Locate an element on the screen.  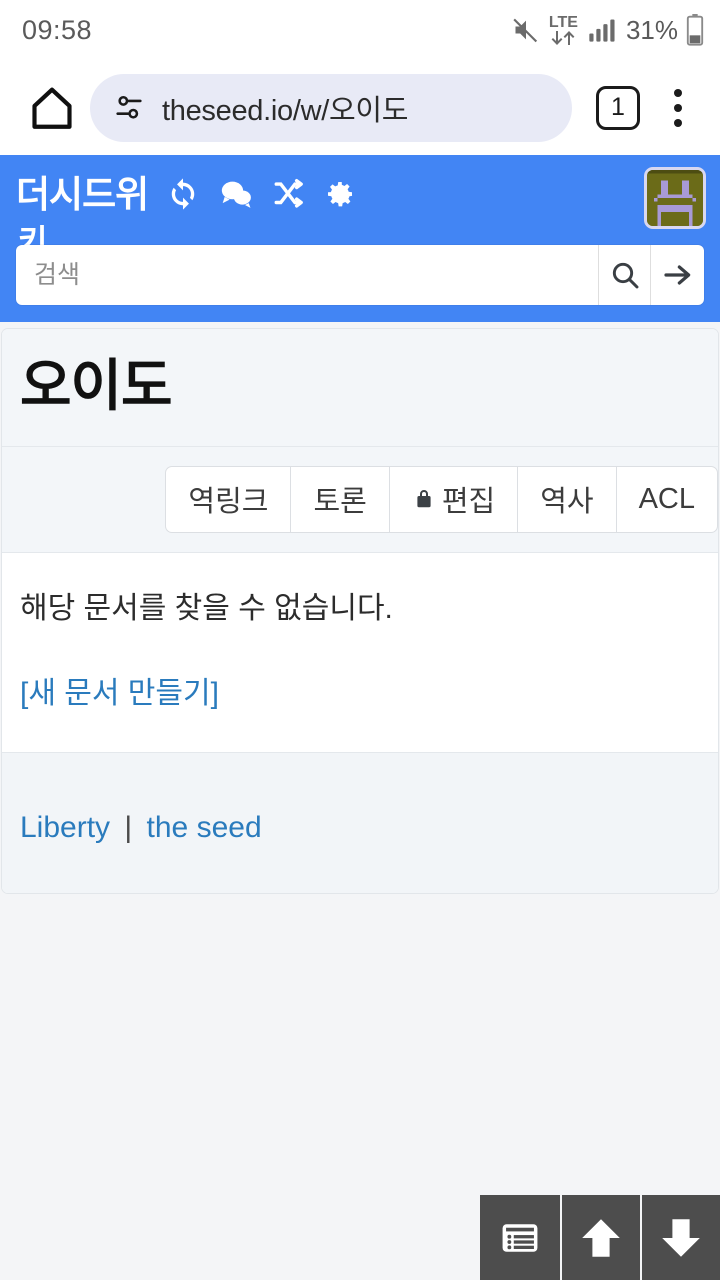
backlinks-button: 역링크 is located at coordinates (228, 499).